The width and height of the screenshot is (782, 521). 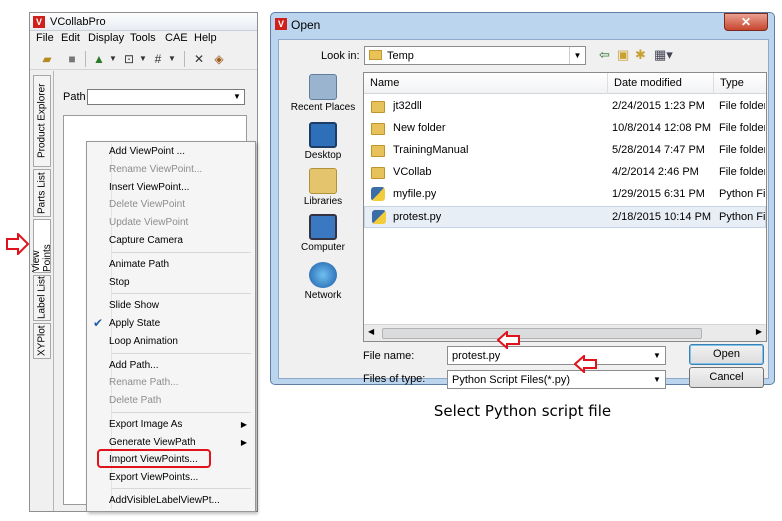 What do you see at coordinates (323, 141) in the screenshot?
I see `place-desktop: Desktop` at bounding box center [323, 141].